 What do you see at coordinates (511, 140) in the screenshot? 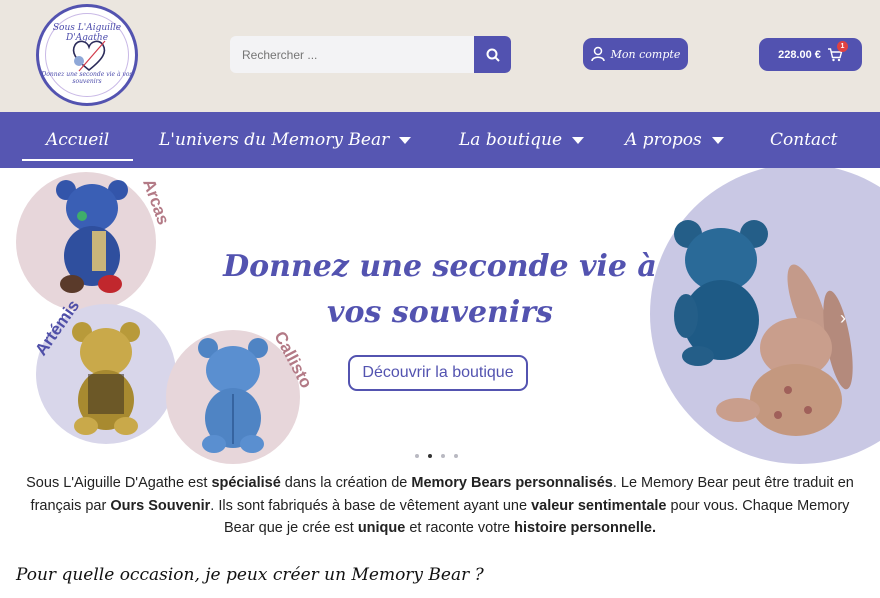
I see `nav-item-label: La boutique` at bounding box center [511, 140].